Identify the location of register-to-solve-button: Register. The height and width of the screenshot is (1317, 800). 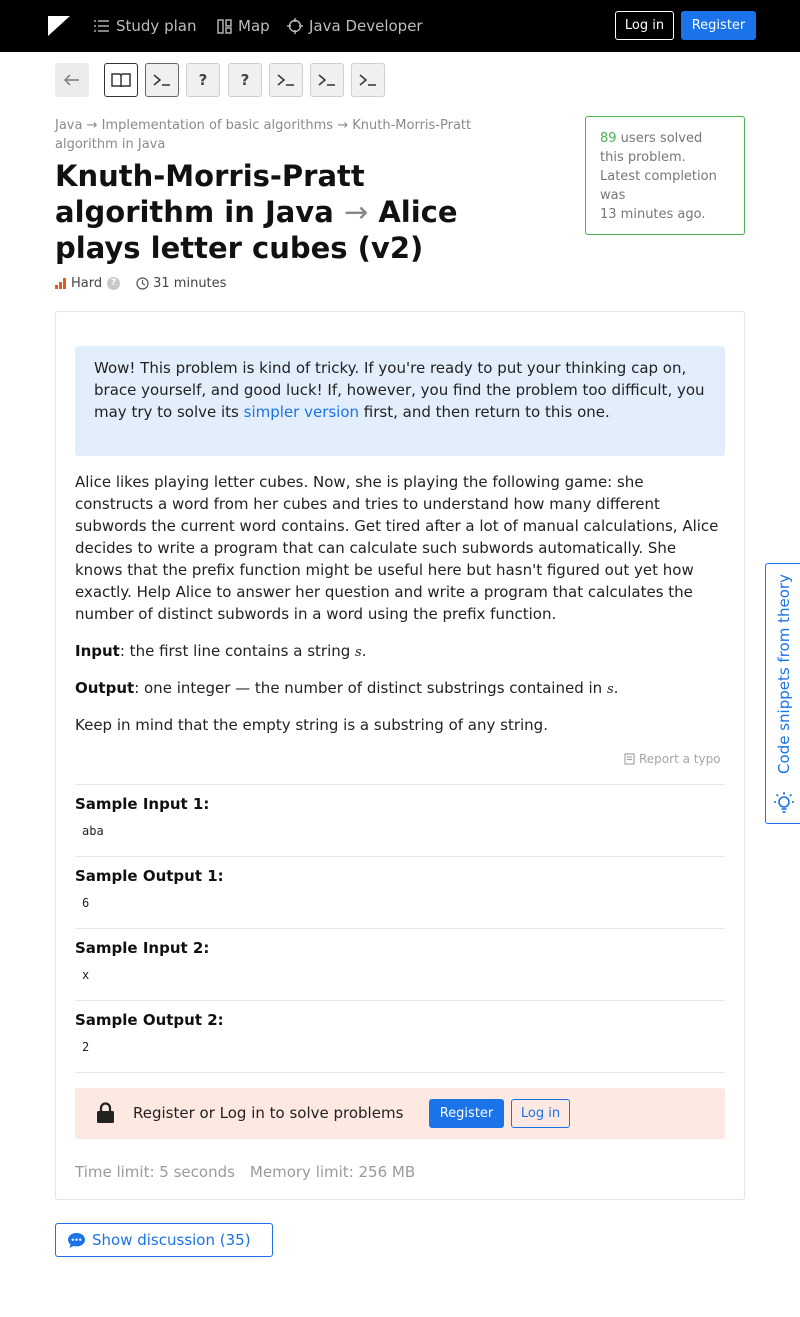
(466, 1113).